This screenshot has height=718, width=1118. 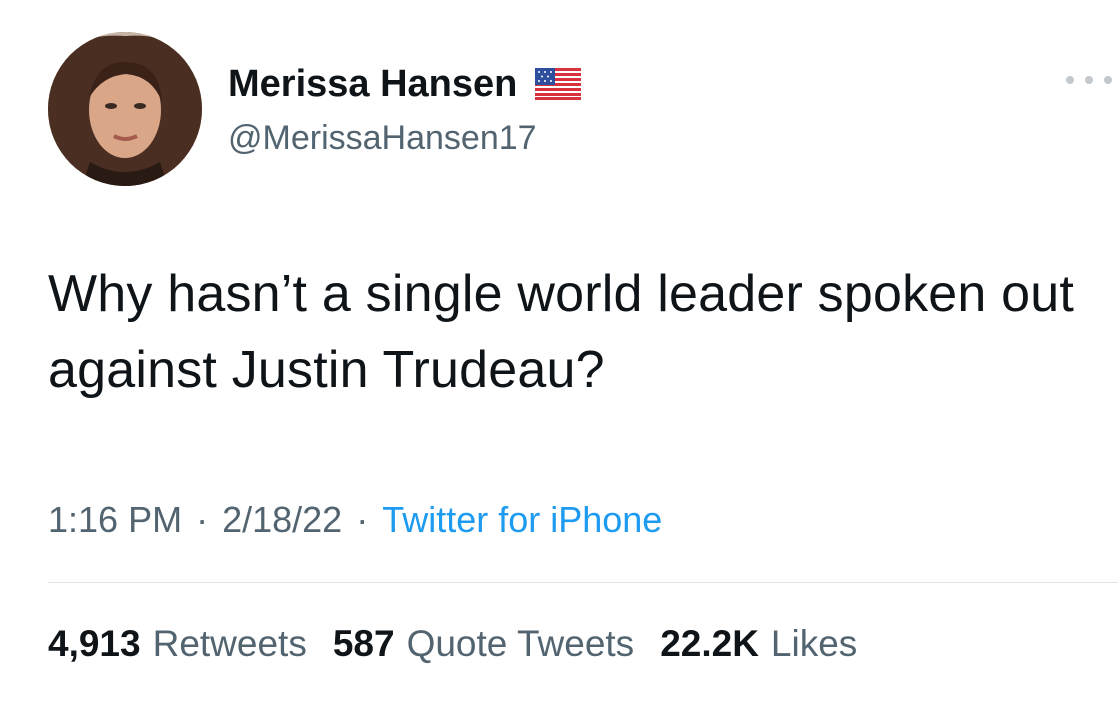 I want to click on author-name: Merissa Hansen, so click(x=372, y=84).